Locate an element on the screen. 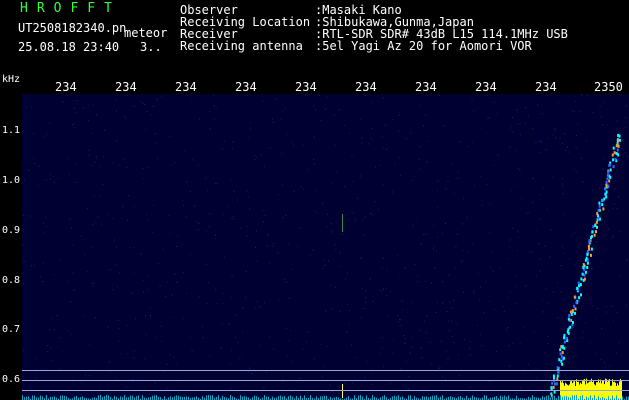 This screenshot has height=400, width=629. x-tick-label: 234 is located at coordinates (426, 87).